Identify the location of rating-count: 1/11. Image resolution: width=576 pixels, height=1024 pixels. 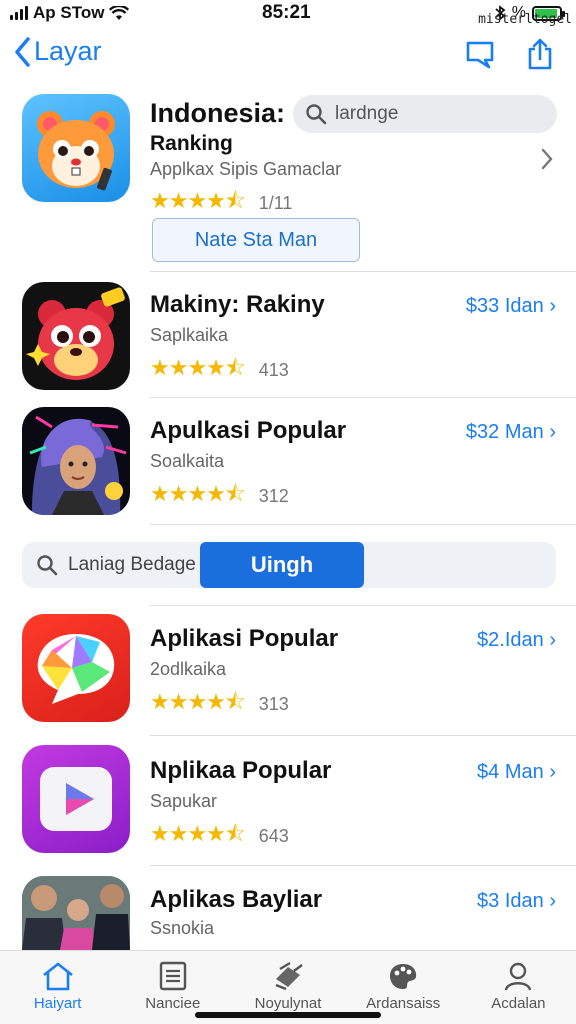
(275, 202).